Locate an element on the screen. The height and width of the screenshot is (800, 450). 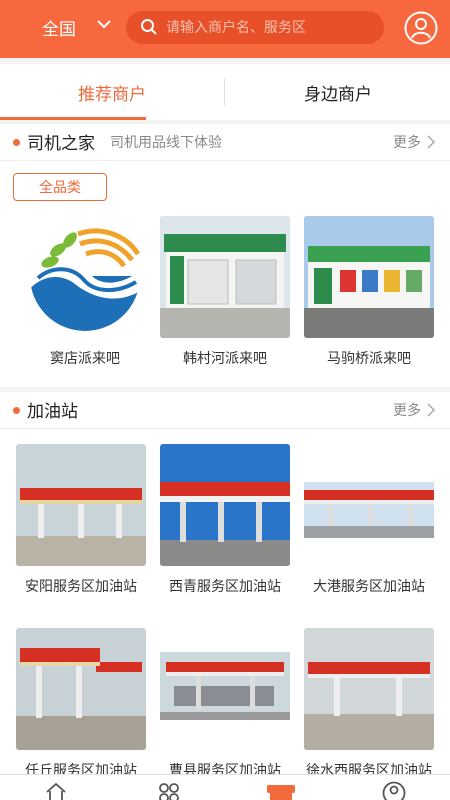
merchant-tabs: 推荐商户 身边商户 is located at coordinates (225, 92).